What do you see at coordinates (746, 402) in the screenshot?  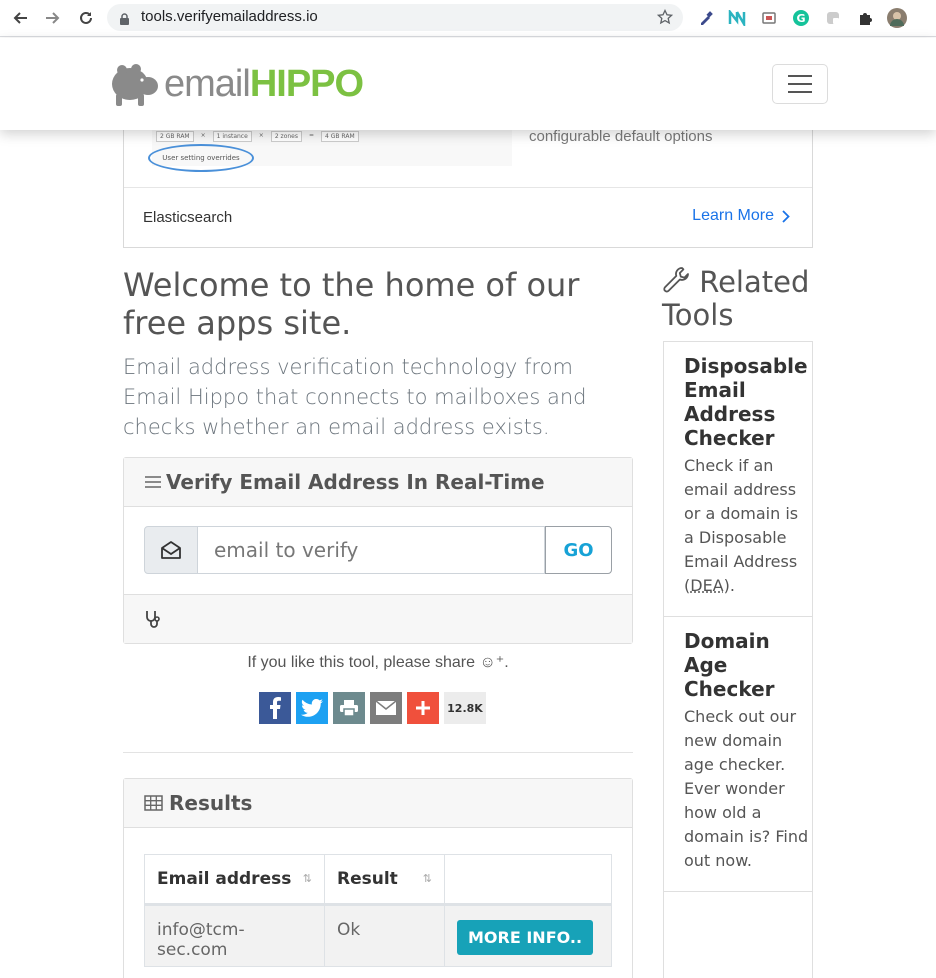 I see `related-tool-title: Disposable Email Address Checker` at bounding box center [746, 402].